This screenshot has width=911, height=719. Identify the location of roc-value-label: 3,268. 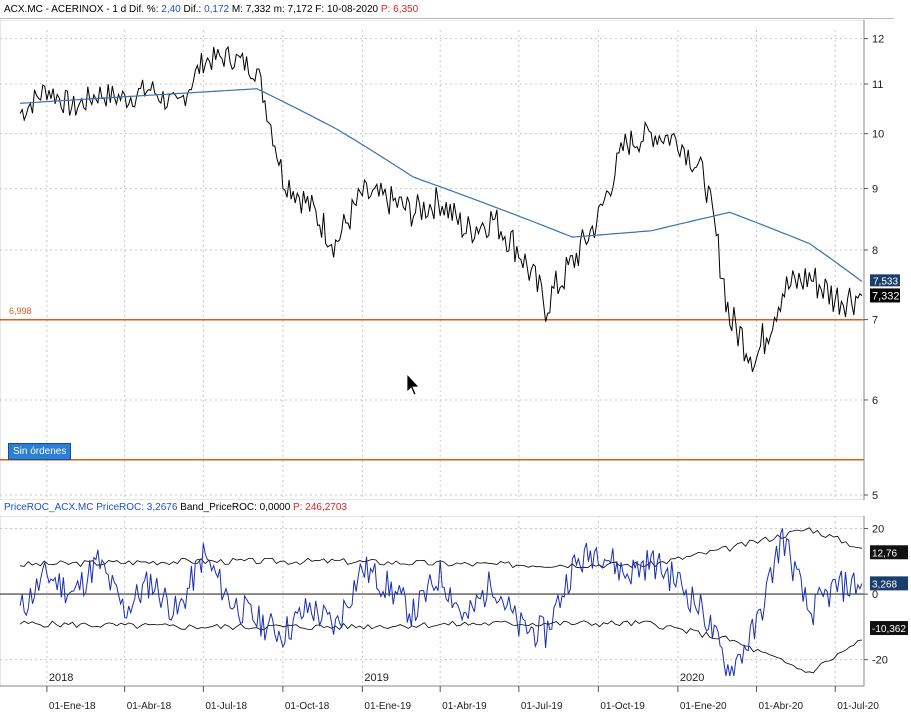
(884, 584).